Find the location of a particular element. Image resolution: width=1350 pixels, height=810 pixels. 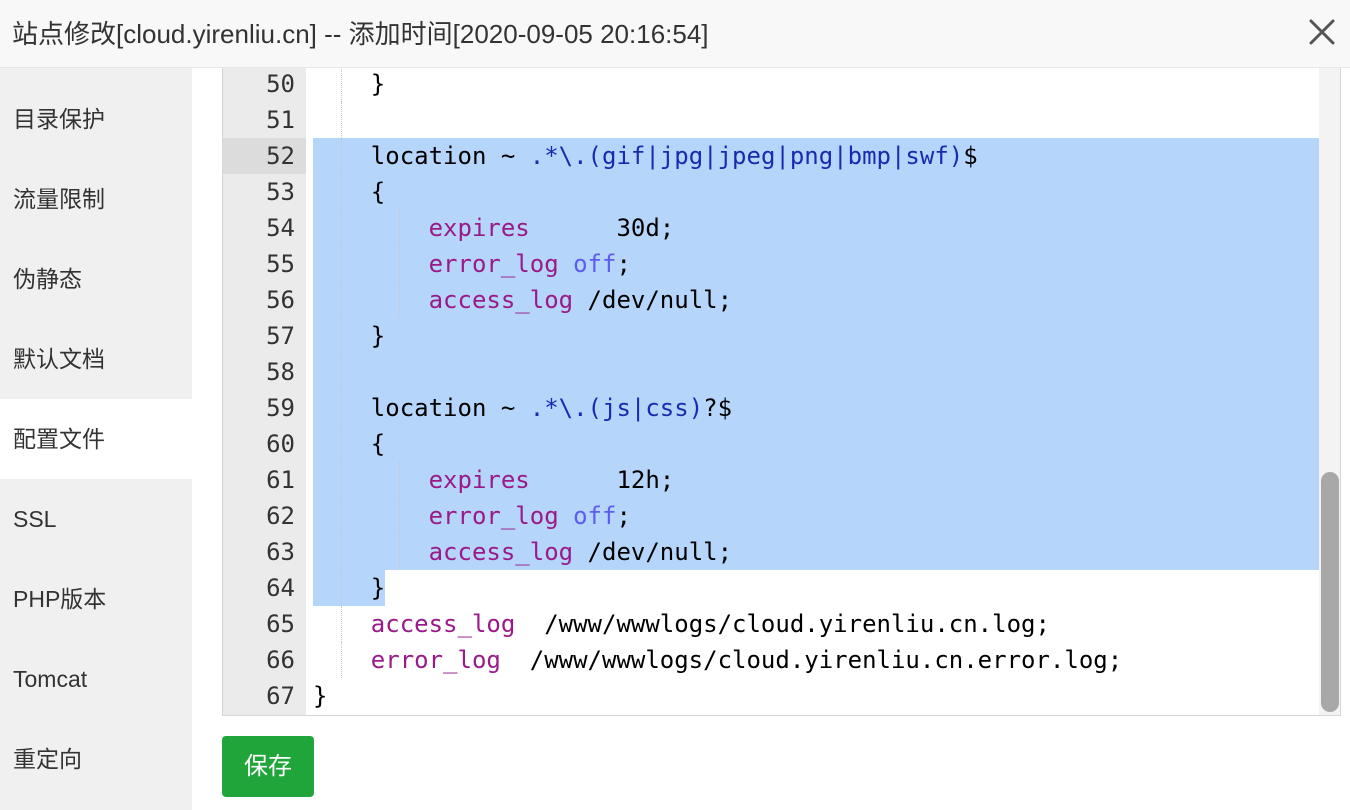

sidebar-item-default-doc: 默认文档 is located at coordinates (96, 359).